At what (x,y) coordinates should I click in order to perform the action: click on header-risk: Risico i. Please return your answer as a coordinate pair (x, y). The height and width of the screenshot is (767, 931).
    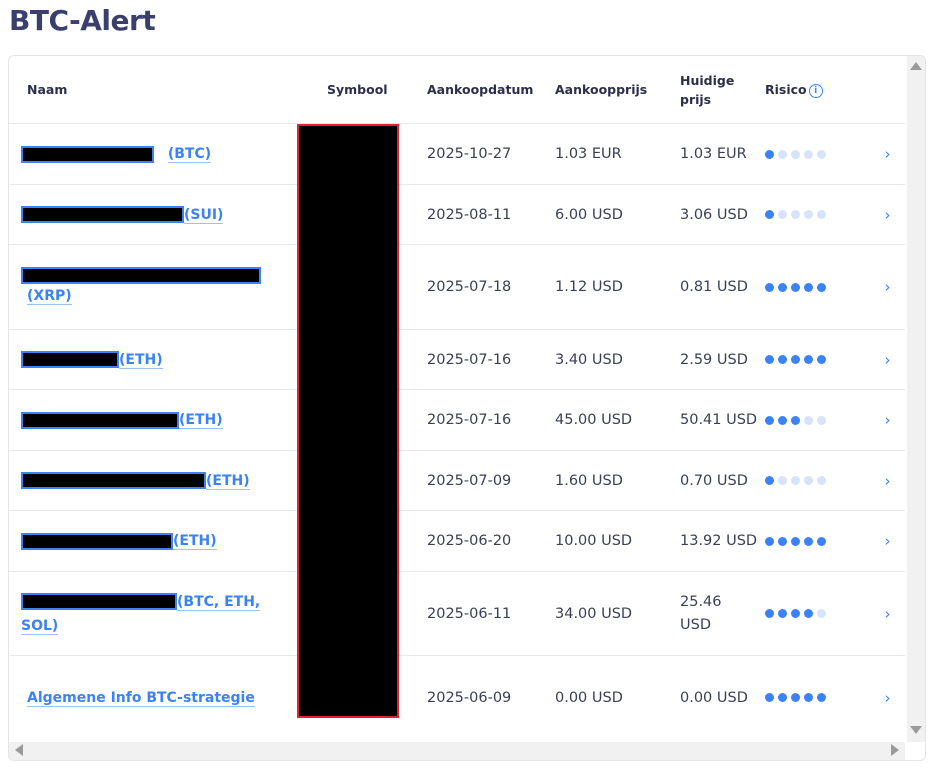
    Looking at the image, I should click on (817, 90).